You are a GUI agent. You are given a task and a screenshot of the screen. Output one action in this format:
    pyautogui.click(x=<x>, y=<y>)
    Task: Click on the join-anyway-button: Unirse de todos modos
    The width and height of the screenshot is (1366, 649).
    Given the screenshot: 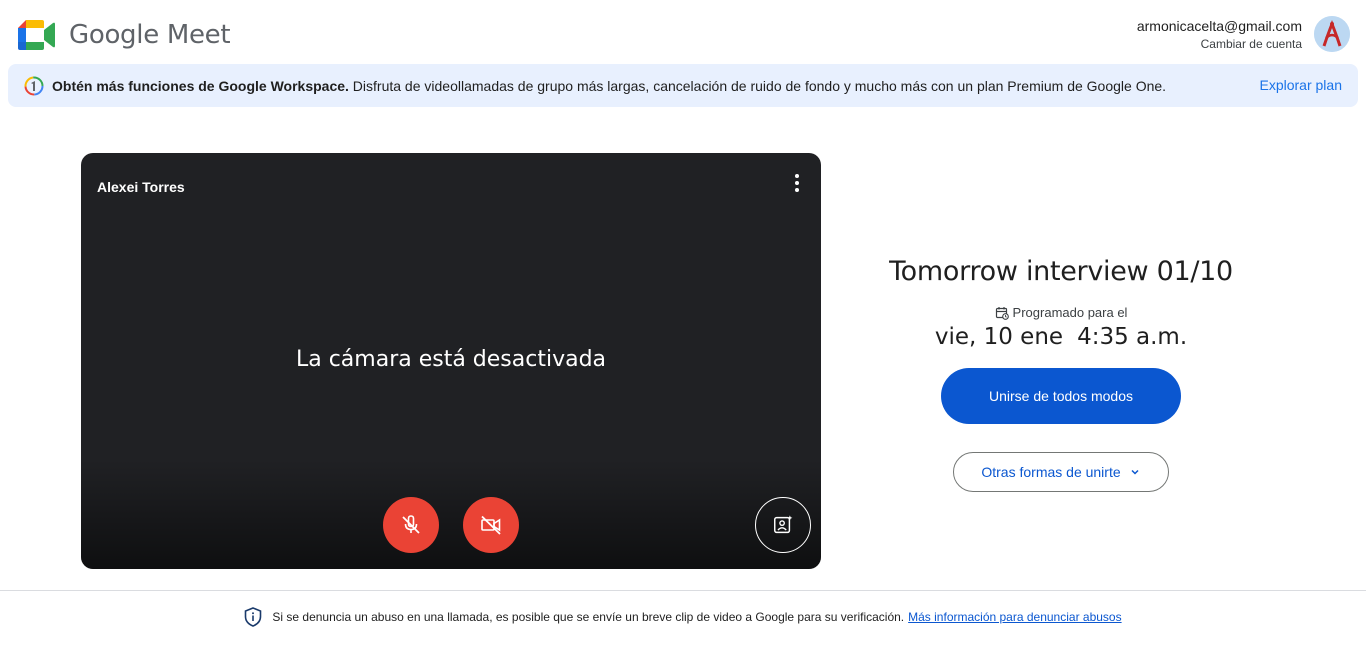 What is the action you would take?
    pyautogui.click(x=1061, y=396)
    